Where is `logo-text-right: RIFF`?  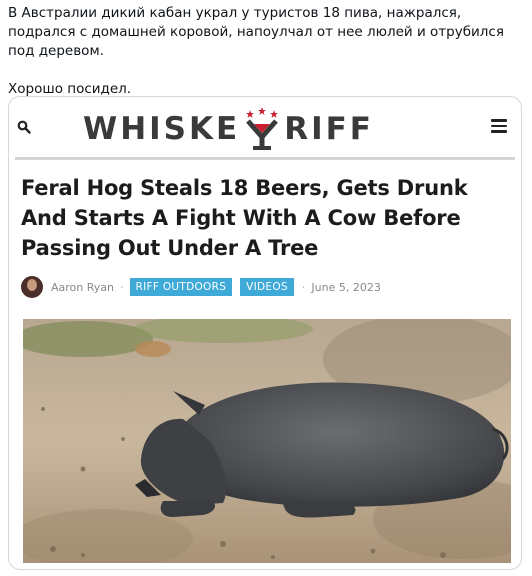 logo-text-right: RIFF is located at coordinates (329, 129).